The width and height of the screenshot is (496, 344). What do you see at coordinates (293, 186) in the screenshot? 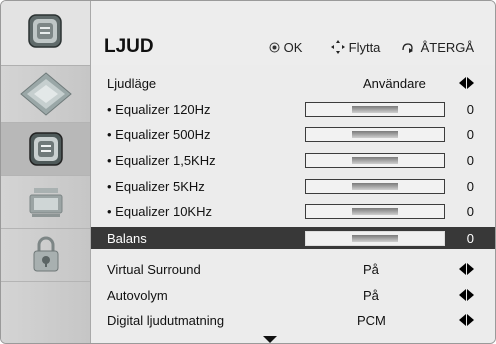
I see `setting-row-eq-5khz: • Equalizer 5KHz 0` at bounding box center [293, 186].